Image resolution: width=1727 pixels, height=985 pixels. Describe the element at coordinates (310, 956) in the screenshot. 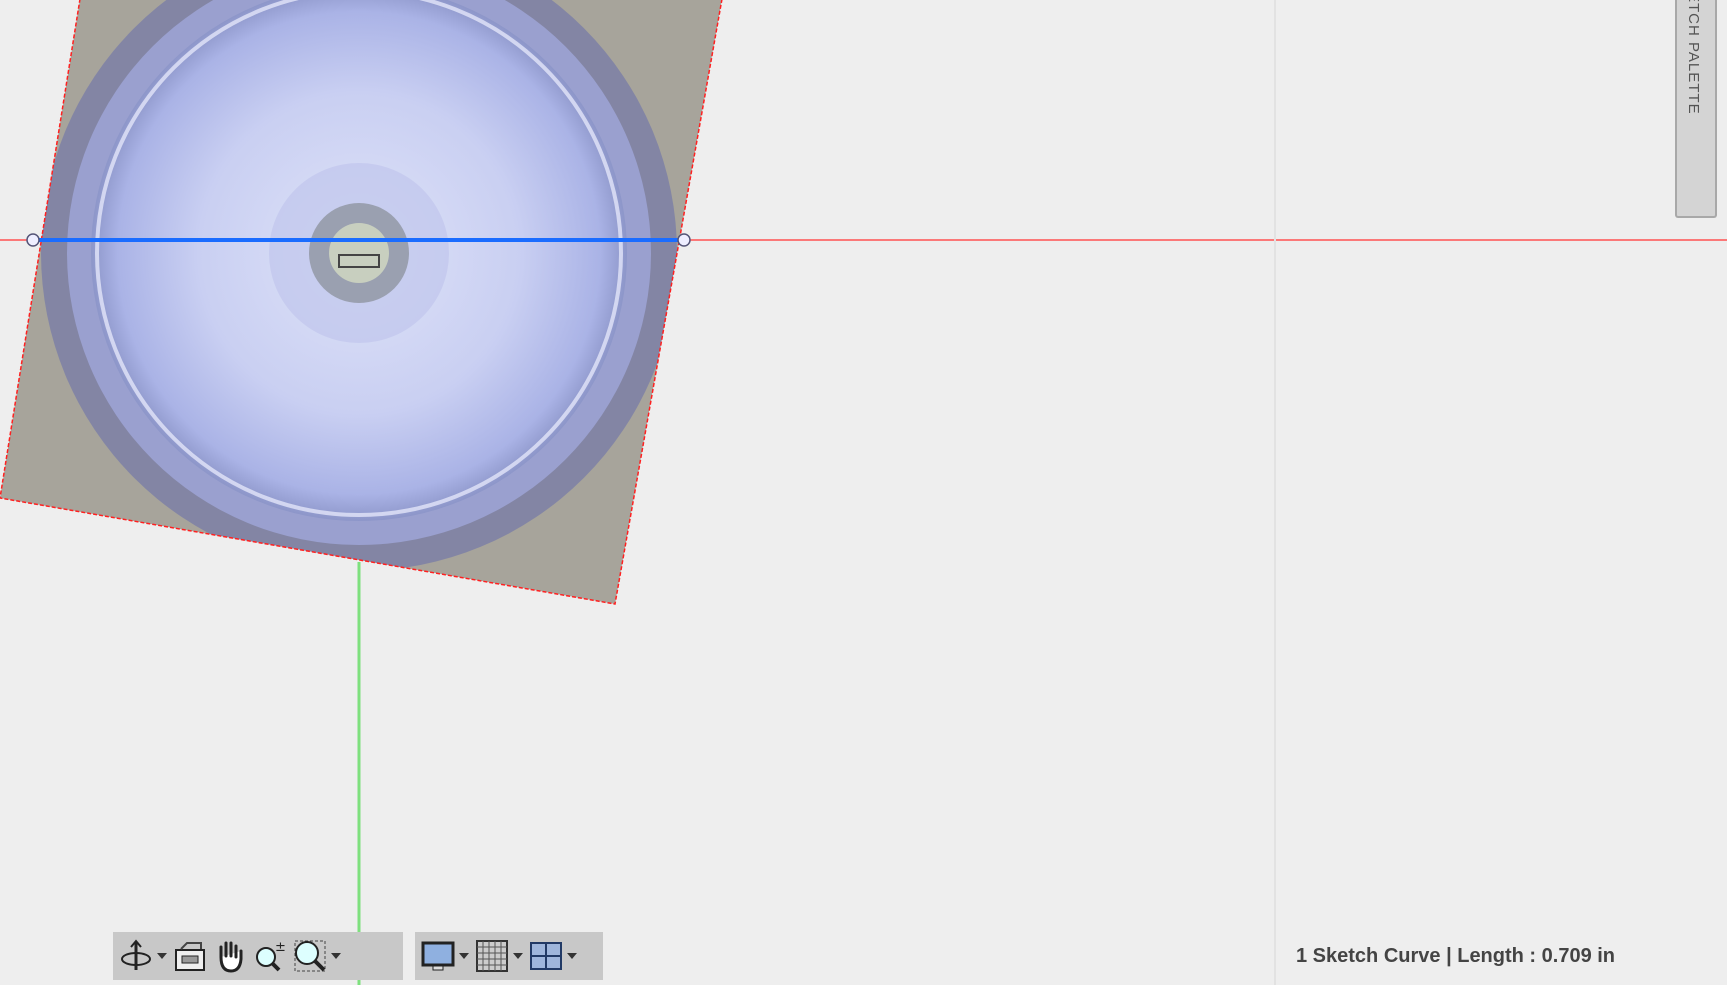

I see `zoom-window-icon` at that location.